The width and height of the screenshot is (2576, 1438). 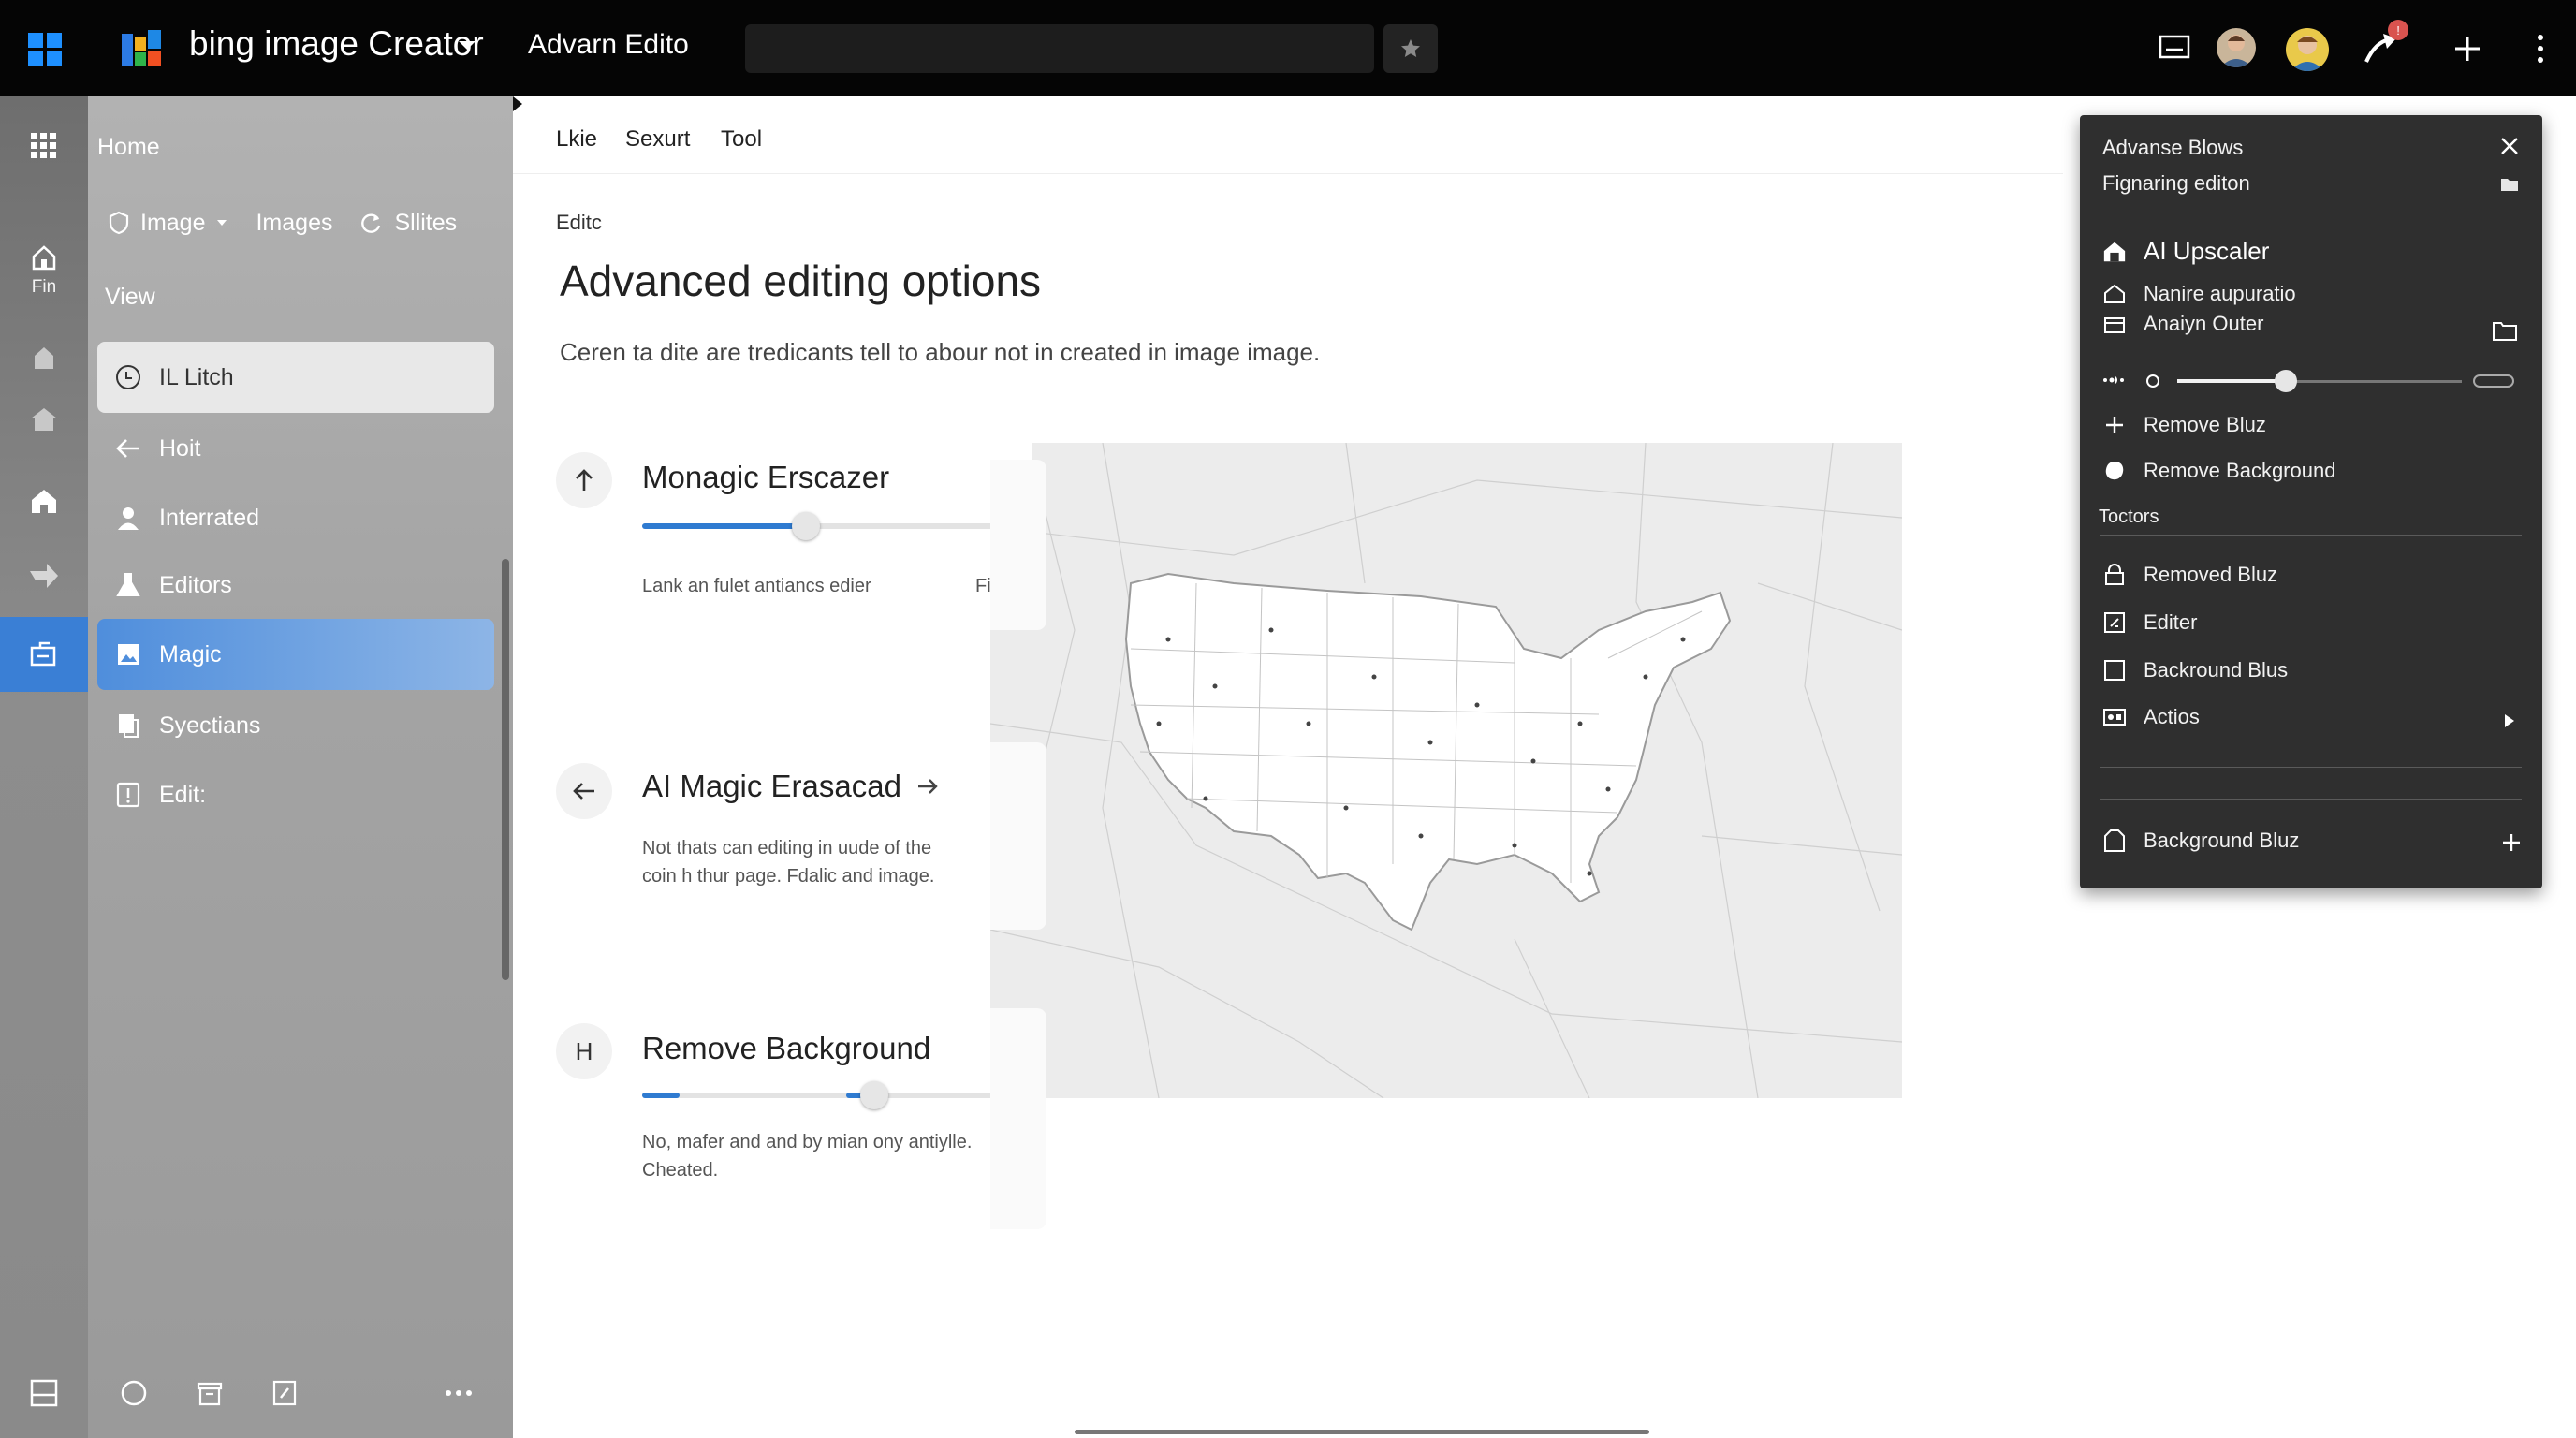 What do you see at coordinates (505, 769) in the screenshot?
I see `sidebar-scrollbar` at bounding box center [505, 769].